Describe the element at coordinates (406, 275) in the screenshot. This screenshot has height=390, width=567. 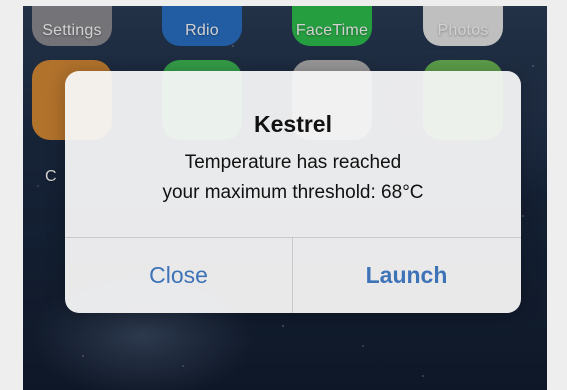
I see `launch-button: Launch` at that location.